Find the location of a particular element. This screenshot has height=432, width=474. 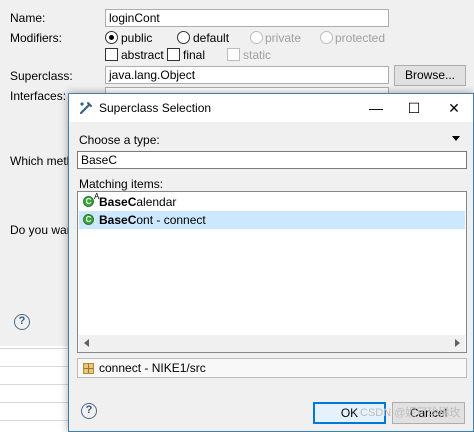

close-button: ✕ is located at coordinates (454, 108).